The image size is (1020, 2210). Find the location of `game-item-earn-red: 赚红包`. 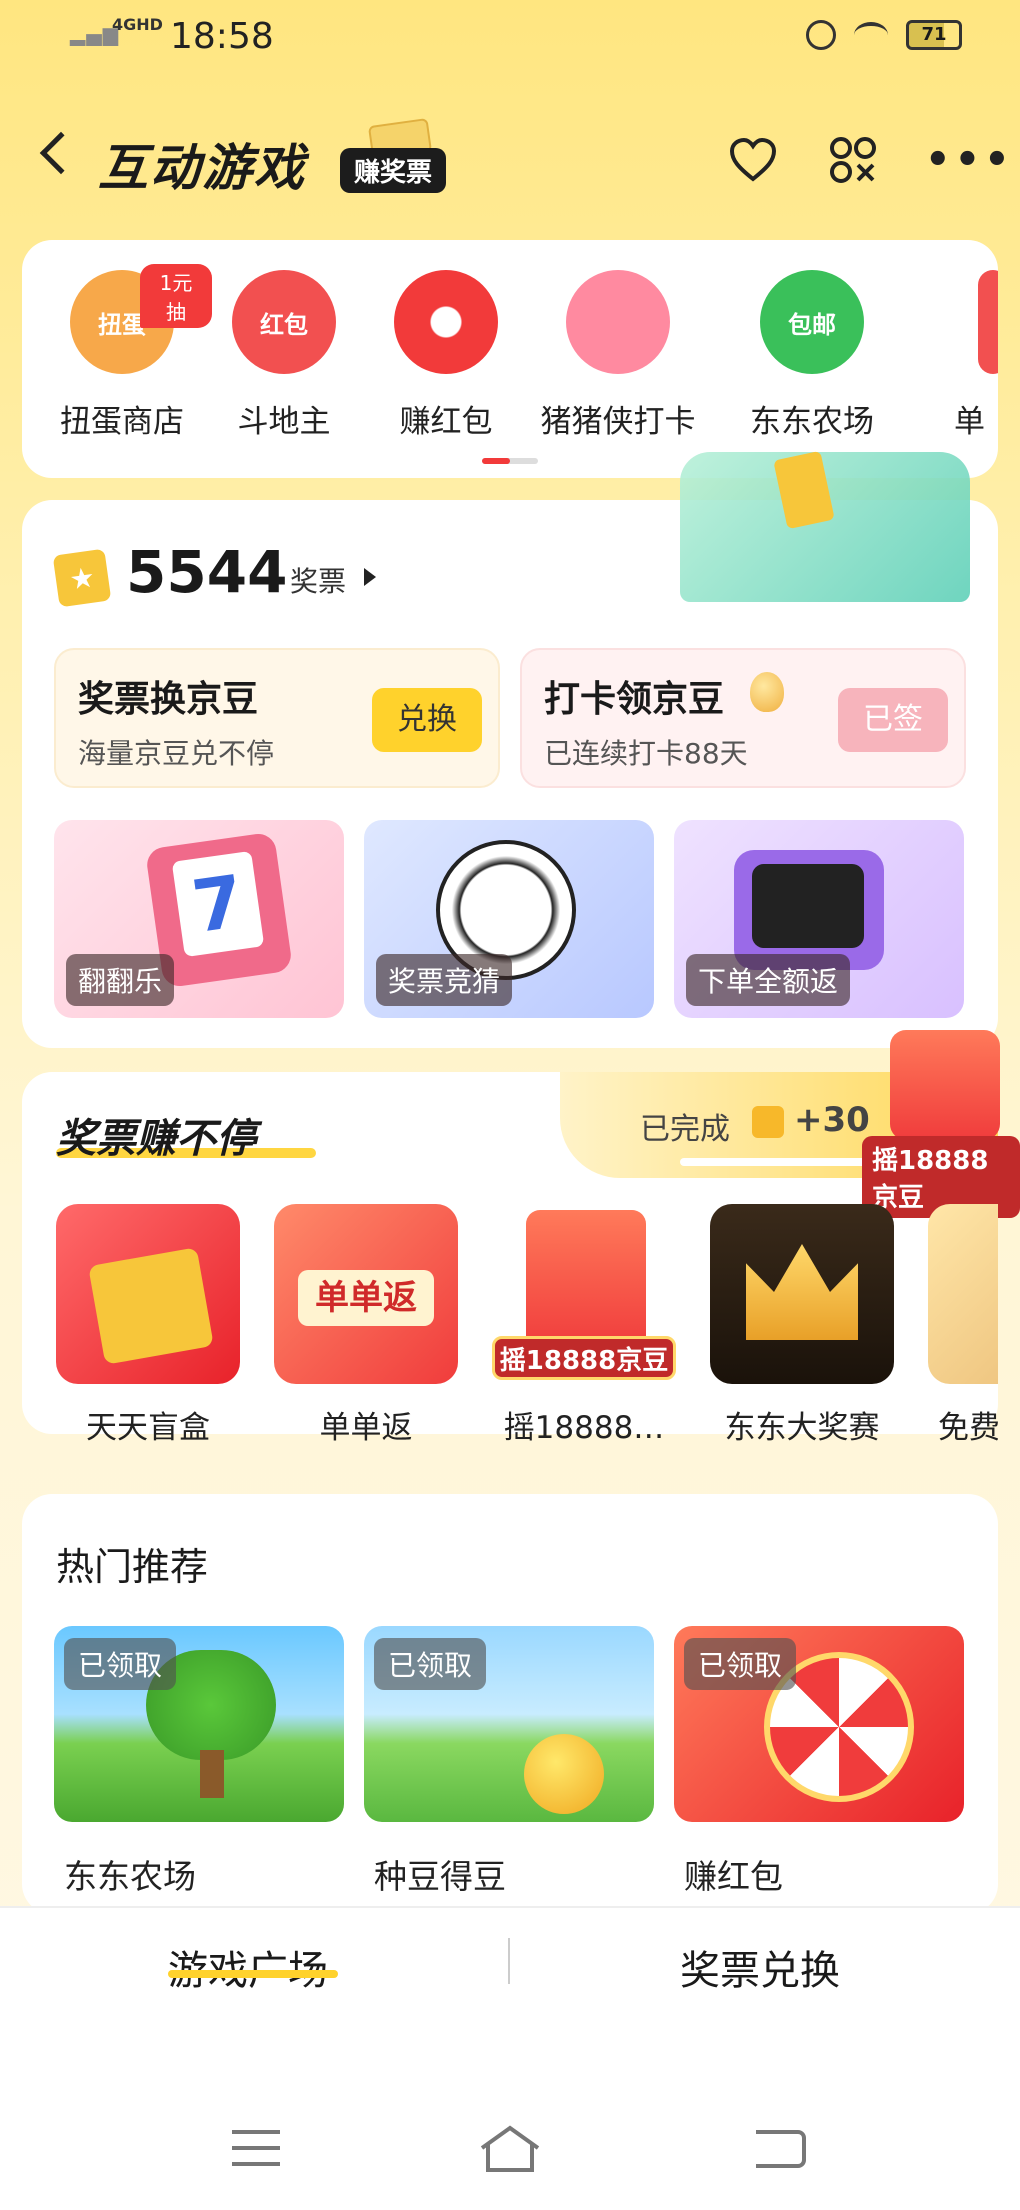

game-item-earn-red: 赚红包 is located at coordinates (446, 355).